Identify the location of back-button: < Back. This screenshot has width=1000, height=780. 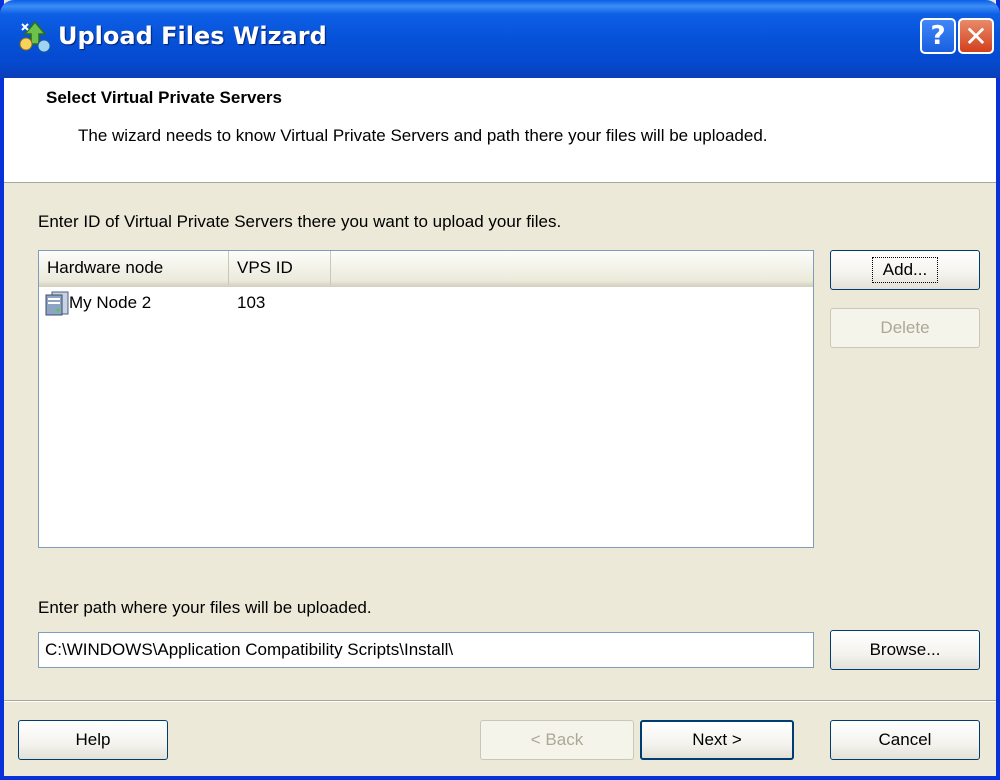
(557, 740).